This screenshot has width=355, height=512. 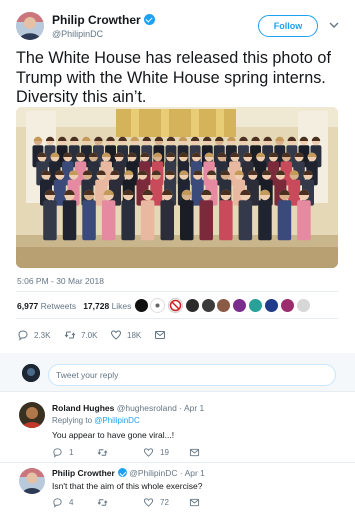 I want to click on reply-author: Roland Hughes @hughesroland · Apr 1, so click(x=128, y=408).